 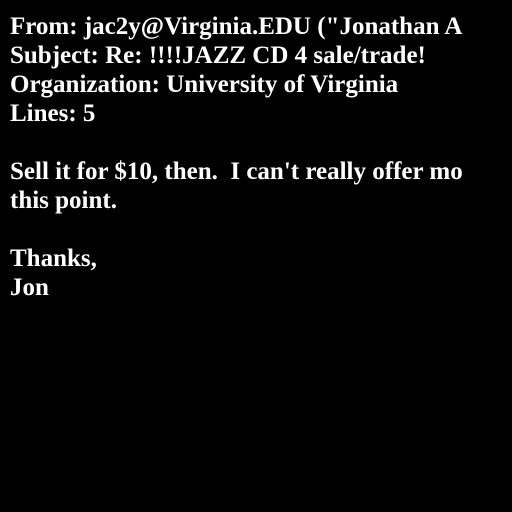 What do you see at coordinates (204, 84) in the screenshot?
I see `header-organization: Organization: University of Virginia` at bounding box center [204, 84].